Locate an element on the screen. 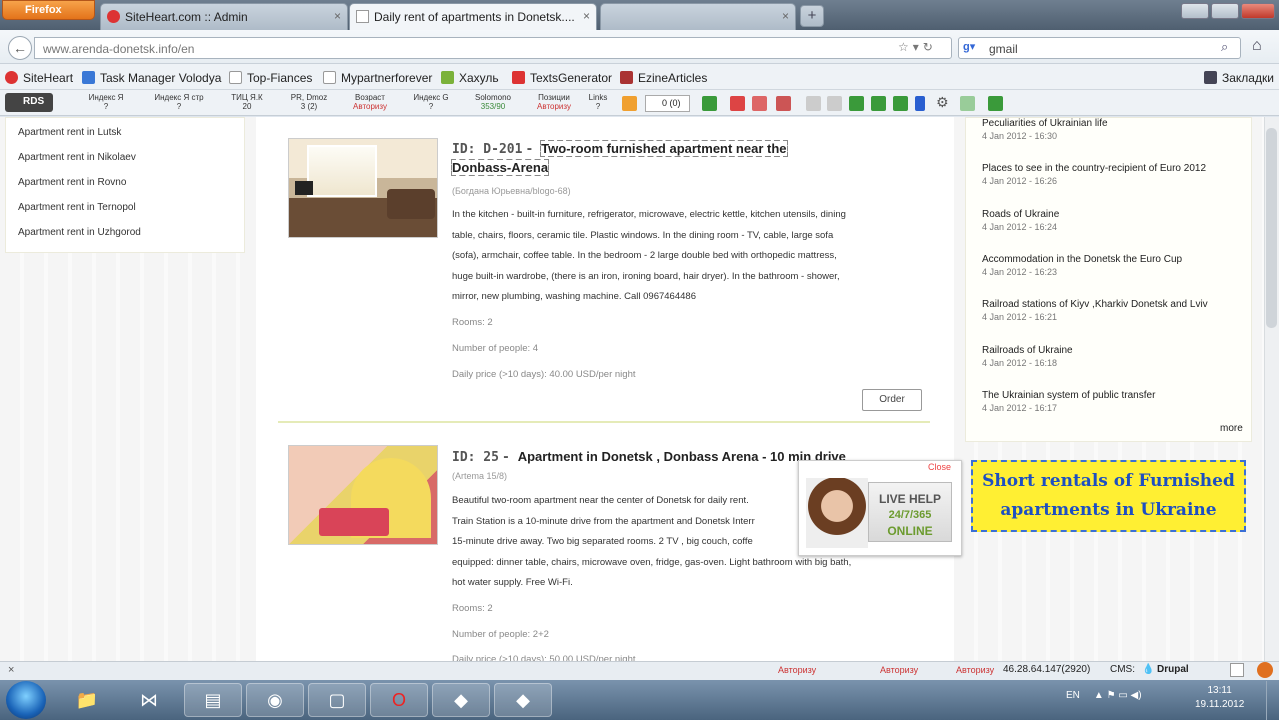 This screenshot has width=1279, height=720. firefox-icon is located at coordinates (1265, 670).